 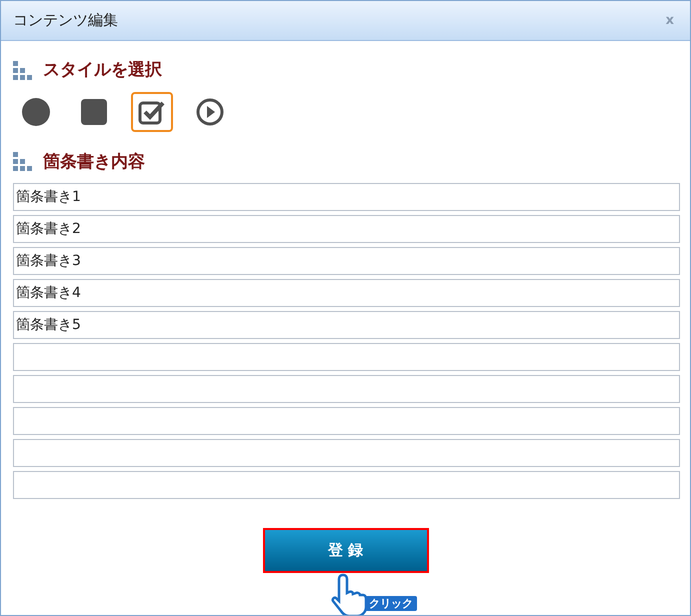 I want to click on input-field: 箇条書き1, so click(x=346, y=197).